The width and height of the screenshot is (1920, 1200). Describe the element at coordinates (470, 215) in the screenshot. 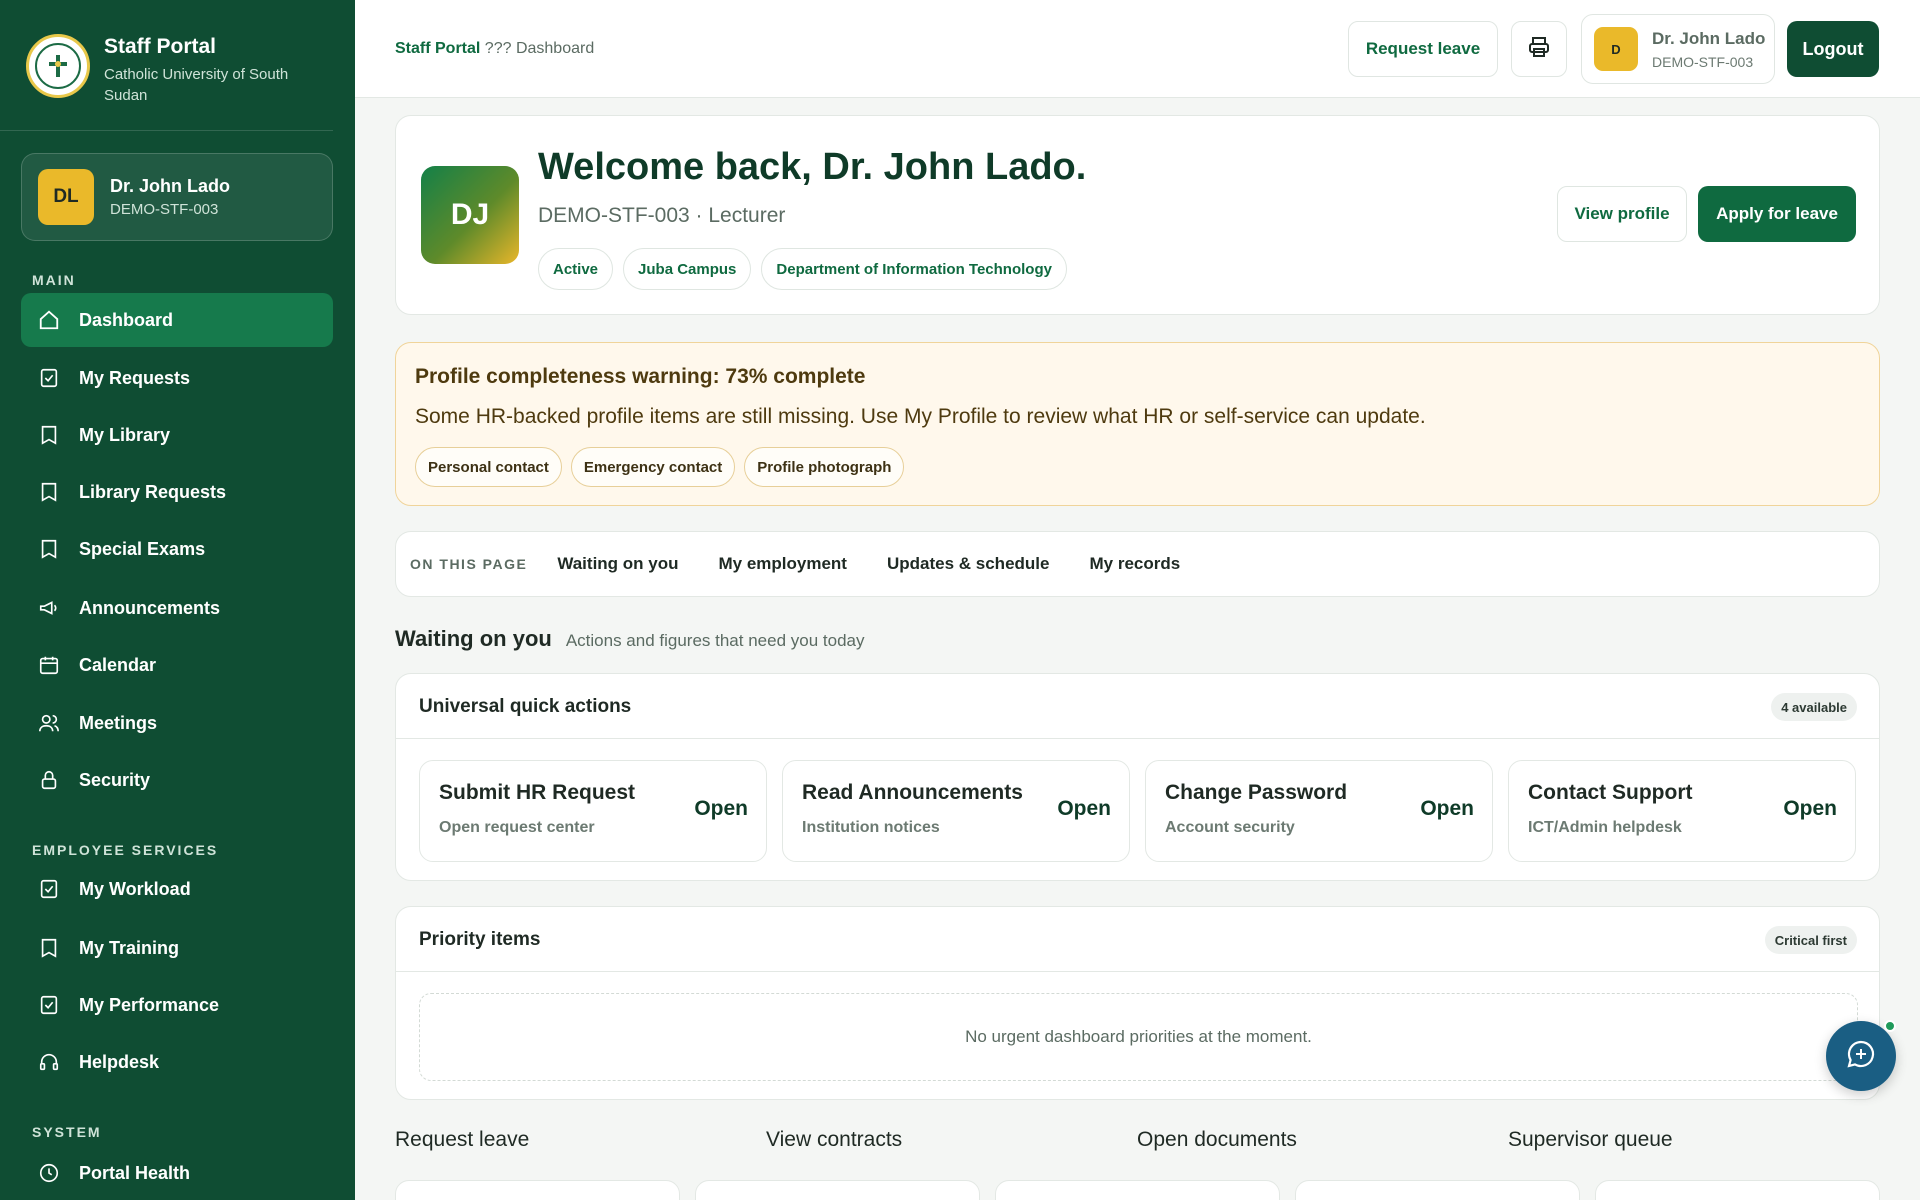

I see `profile-avatar: DJ` at that location.